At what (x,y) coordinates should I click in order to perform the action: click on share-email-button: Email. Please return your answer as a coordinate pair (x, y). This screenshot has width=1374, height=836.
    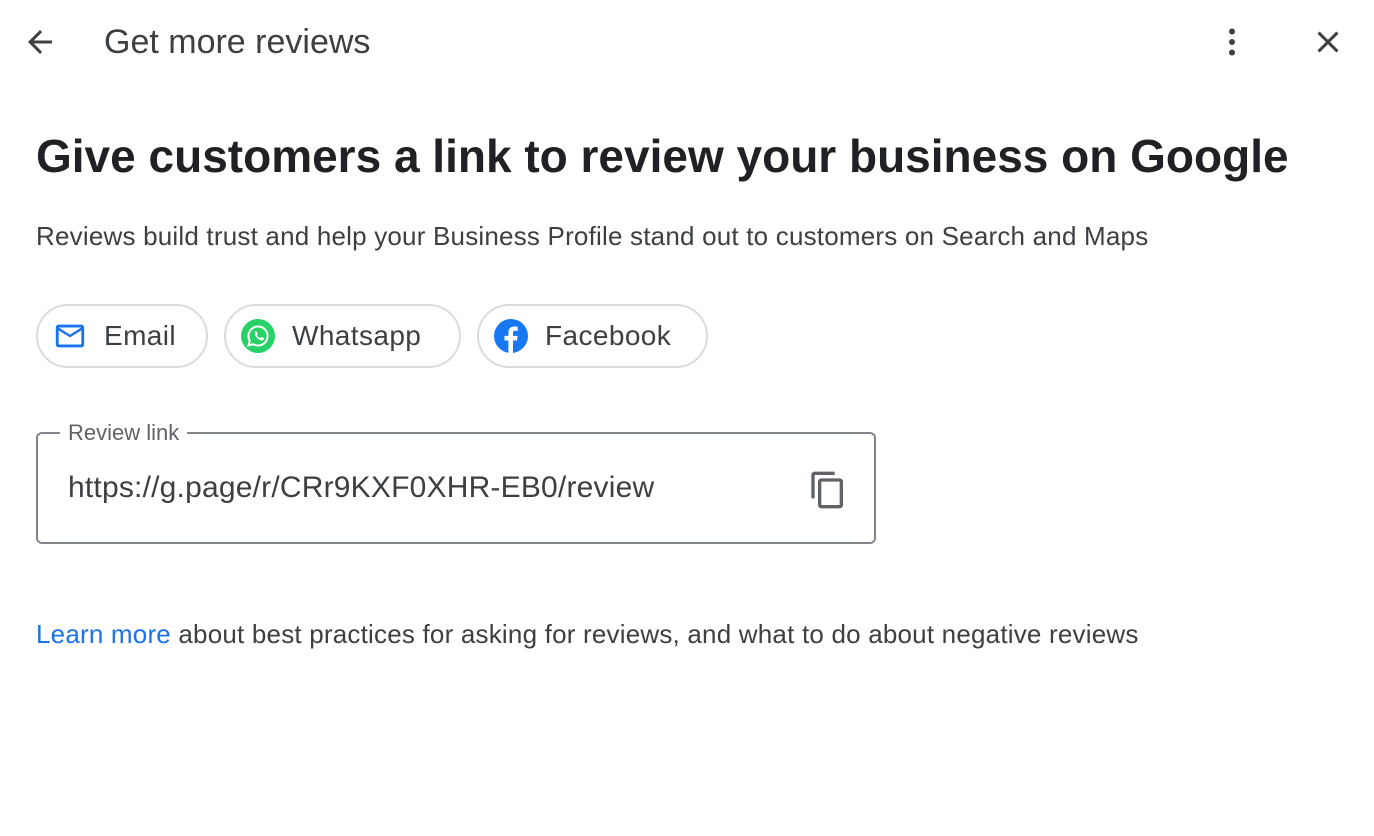
    Looking at the image, I should click on (122, 336).